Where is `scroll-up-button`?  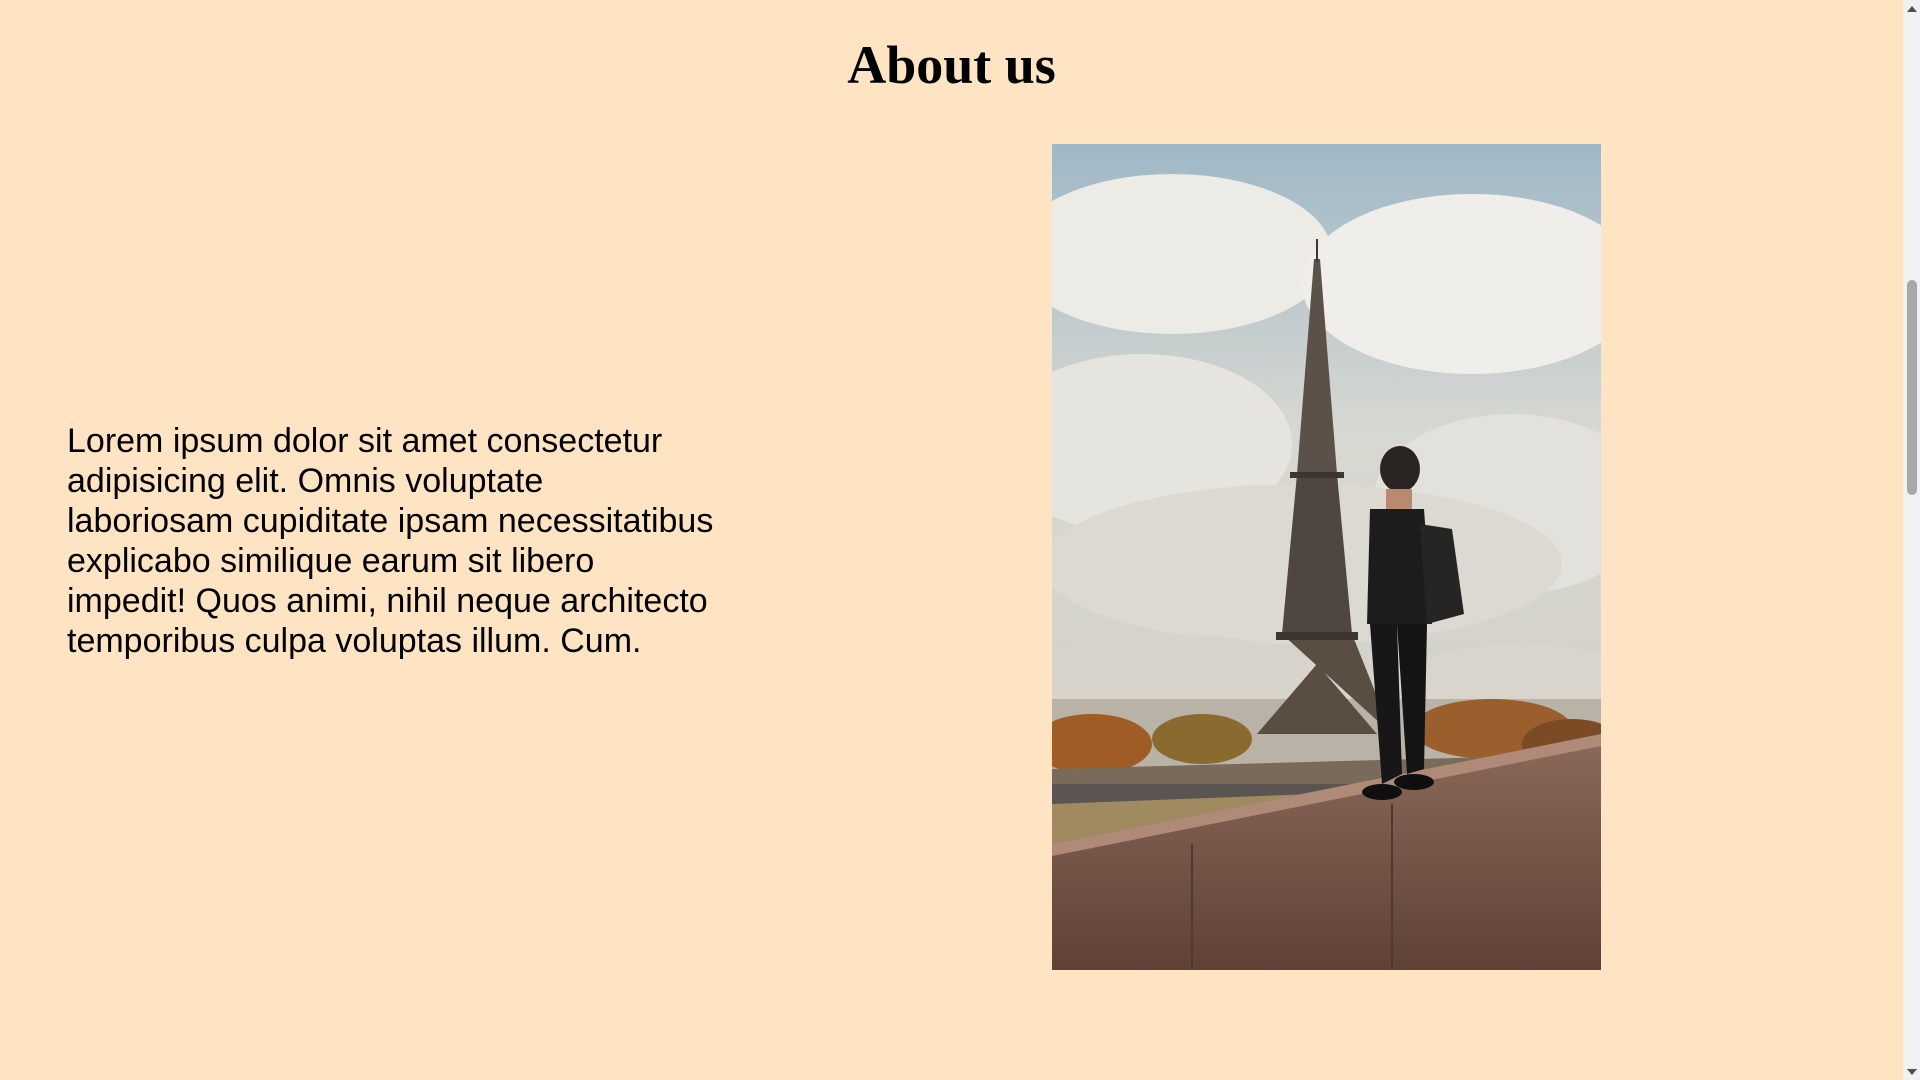
scroll-up-button is located at coordinates (1911, 8).